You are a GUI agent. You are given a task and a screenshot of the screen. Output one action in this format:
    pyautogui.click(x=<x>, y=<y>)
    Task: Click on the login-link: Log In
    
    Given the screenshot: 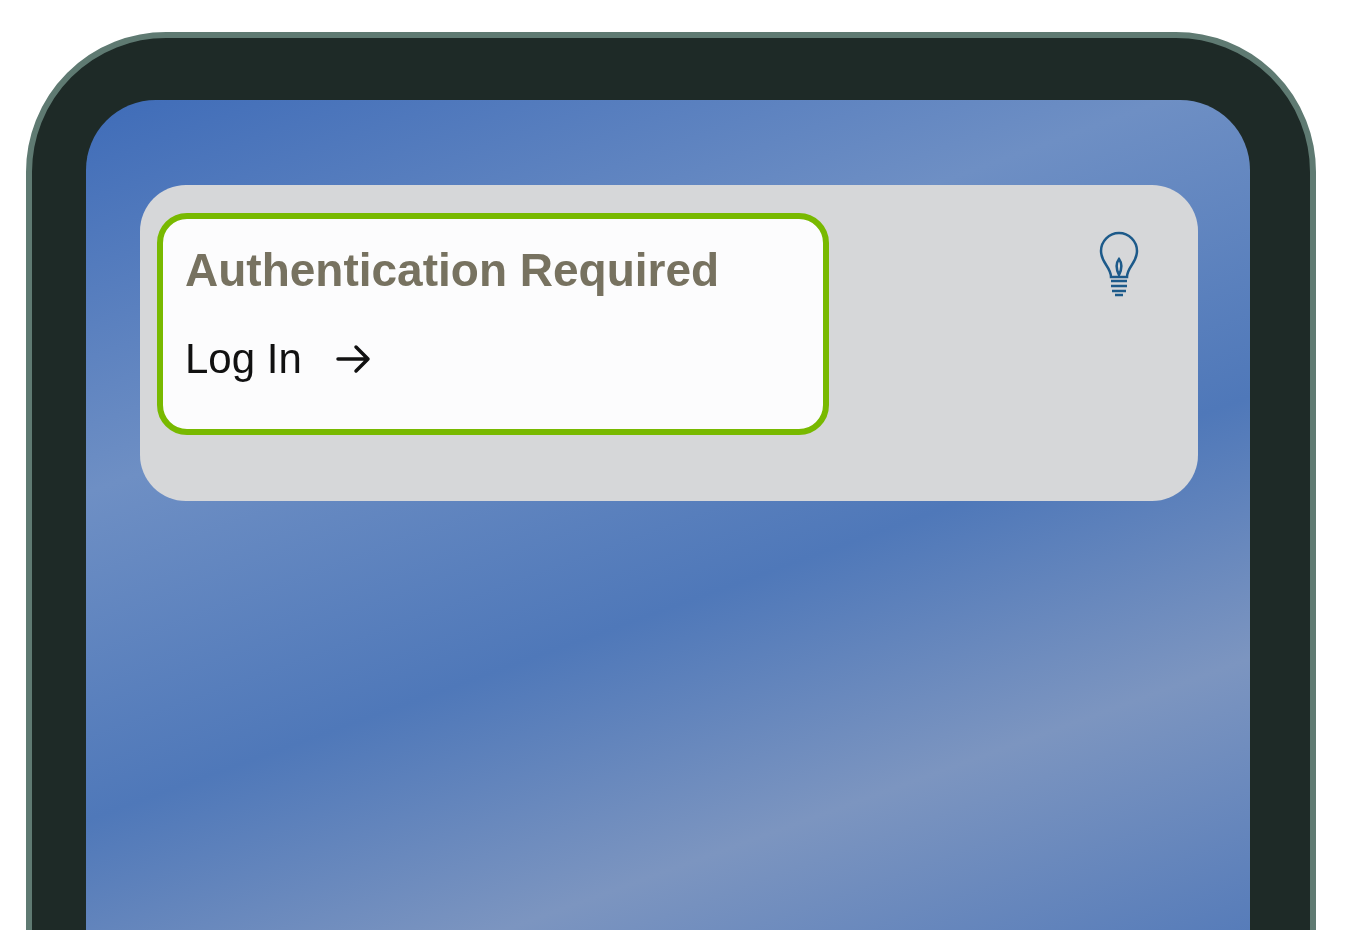 What is the action you would take?
    pyautogui.click(x=279, y=359)
    